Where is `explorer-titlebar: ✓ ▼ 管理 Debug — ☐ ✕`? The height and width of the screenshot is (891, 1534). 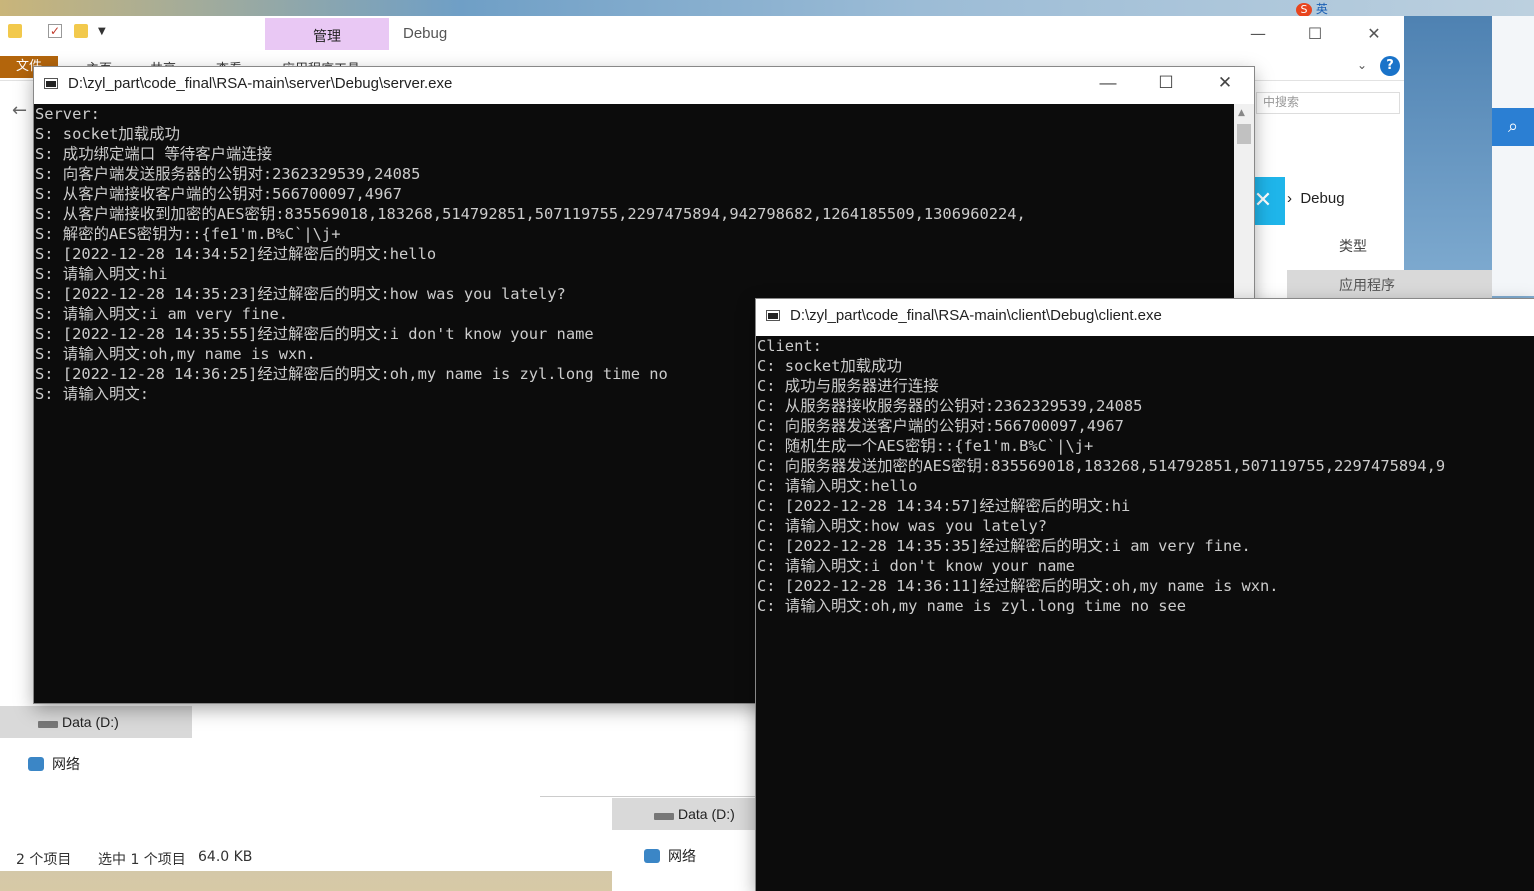
explorer-titlebar: ✓ ▼ 管理 Debug — ☐ ✕ is located at coordinates (702, 33).